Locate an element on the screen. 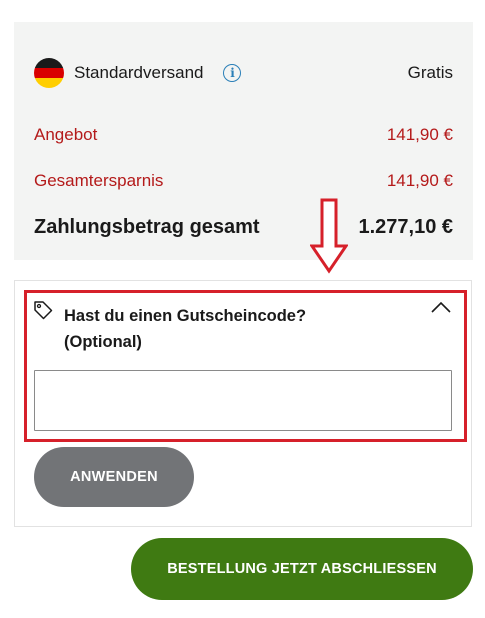 The image size is (485, 618). offer-row: Angebot 141,90 € is located at coordinates (243, 135).